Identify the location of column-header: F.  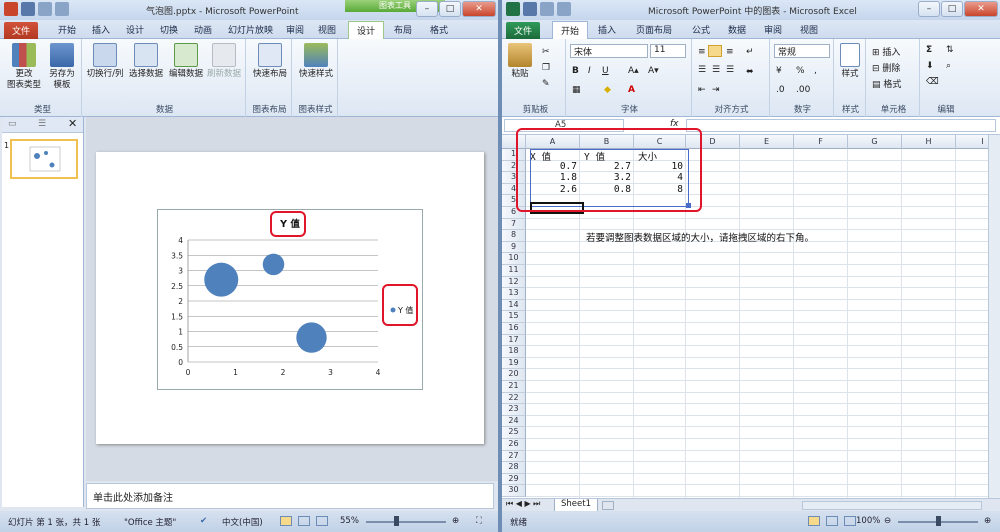
(821, 142).